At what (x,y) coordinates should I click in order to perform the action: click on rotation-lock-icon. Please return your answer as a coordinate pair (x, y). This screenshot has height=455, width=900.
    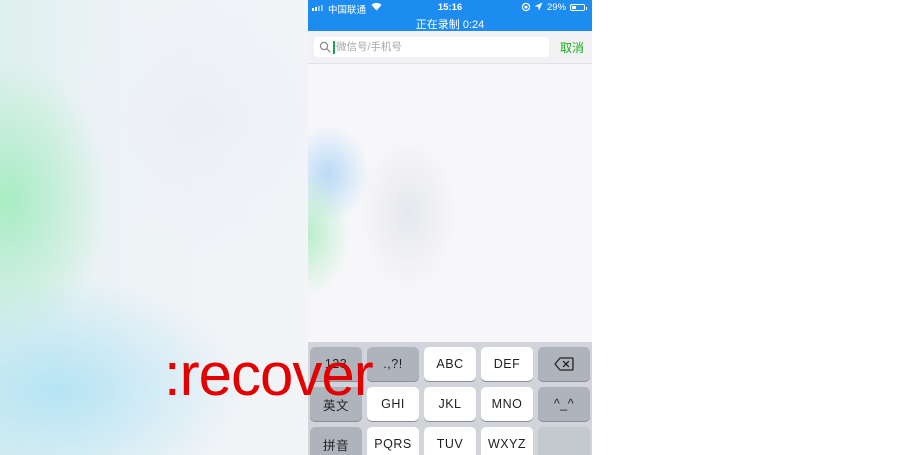
    Looking at the image, I should click on (526, 8).